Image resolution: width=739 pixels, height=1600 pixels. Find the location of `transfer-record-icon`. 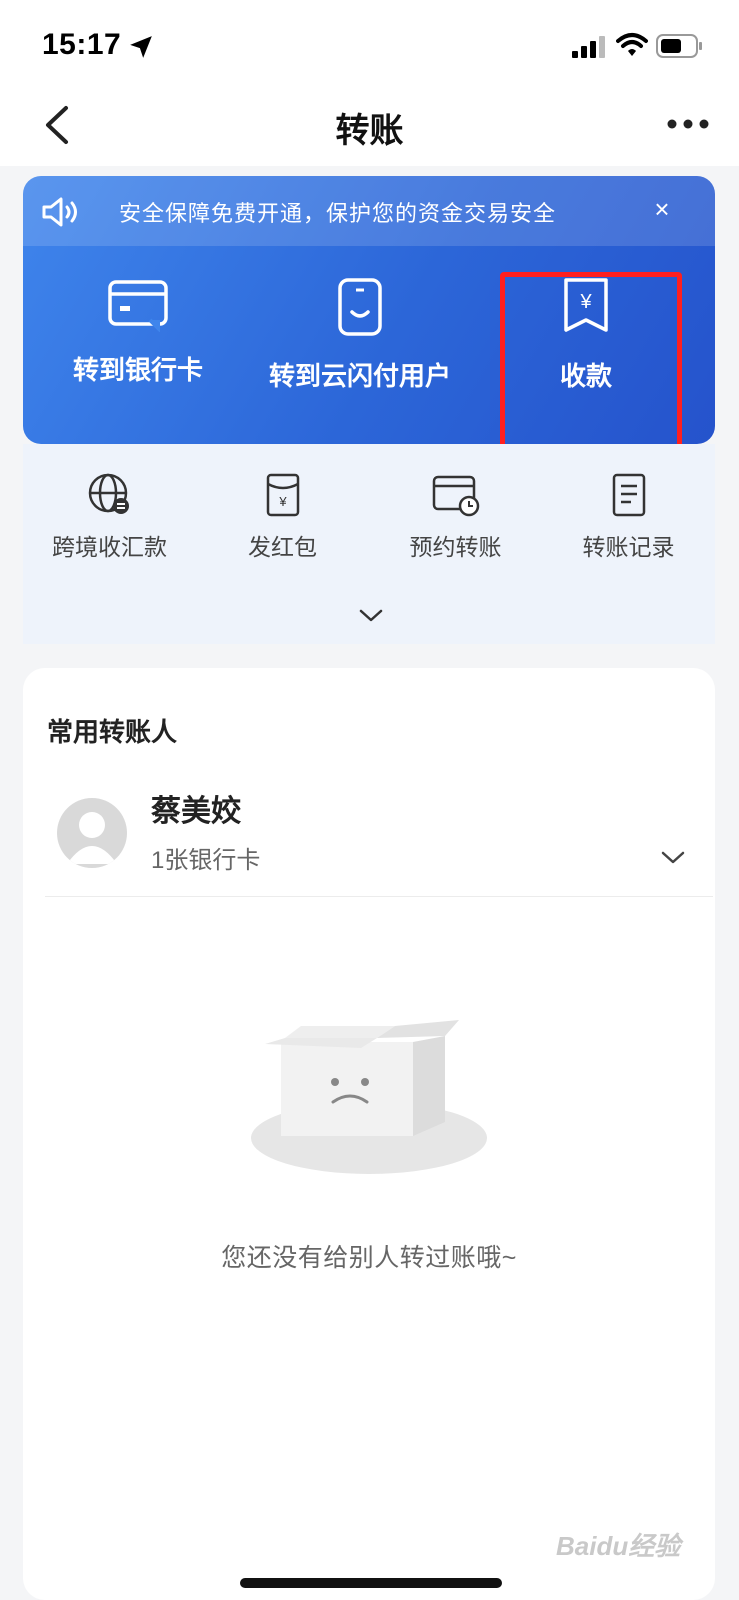

transfer-record-icon is located at coordinates (628, 495).